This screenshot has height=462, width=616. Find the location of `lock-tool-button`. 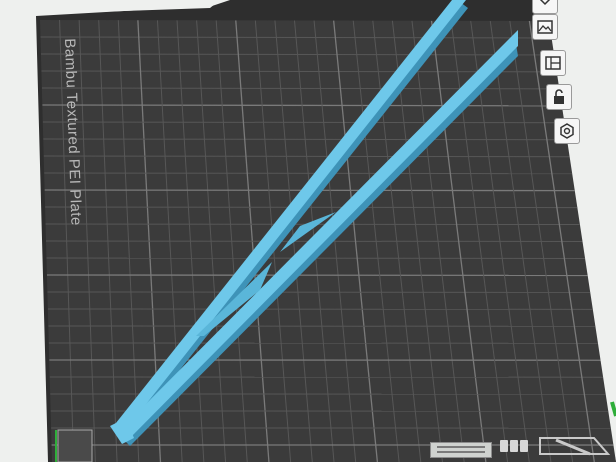

lock-tool-button is located at coordinates (559, 97).